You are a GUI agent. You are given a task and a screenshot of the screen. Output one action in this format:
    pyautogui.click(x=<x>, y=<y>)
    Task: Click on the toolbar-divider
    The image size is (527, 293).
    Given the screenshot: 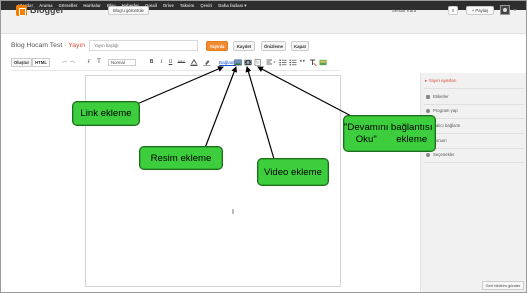 What is the action you would take?
    pyautogui.click(x=176, y=70)
    